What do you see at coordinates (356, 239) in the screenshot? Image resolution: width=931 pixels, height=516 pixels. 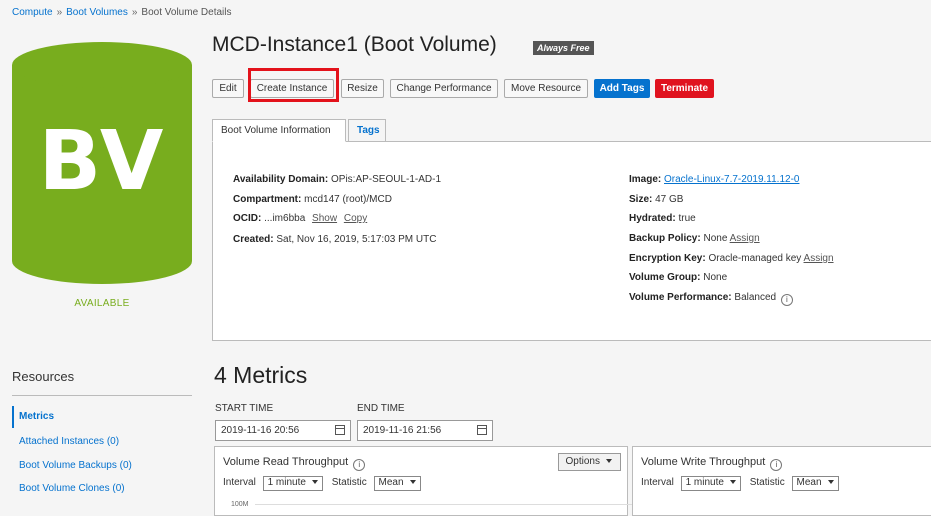 I see `created-value: Sat, Nov 16, 2019, 5:17:03 PM UTC` at bounding box center [356, 239].